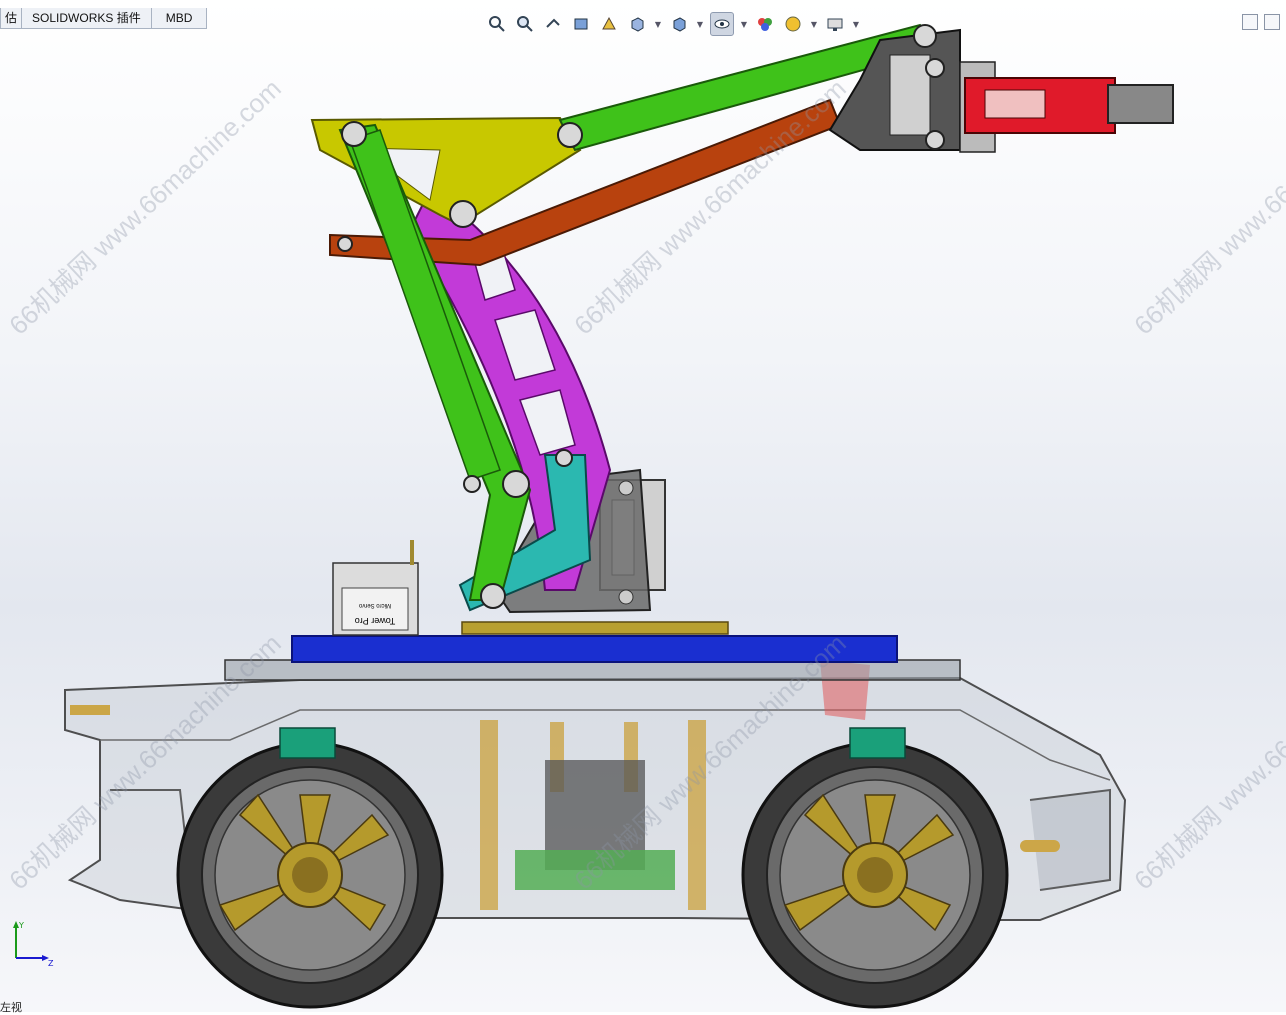 The height and width of the screenshot is (1015, 1286). What do you see at coordinates (877, 743) in the screenshot?
I see `motor-front` at bounding box center [877, 743].